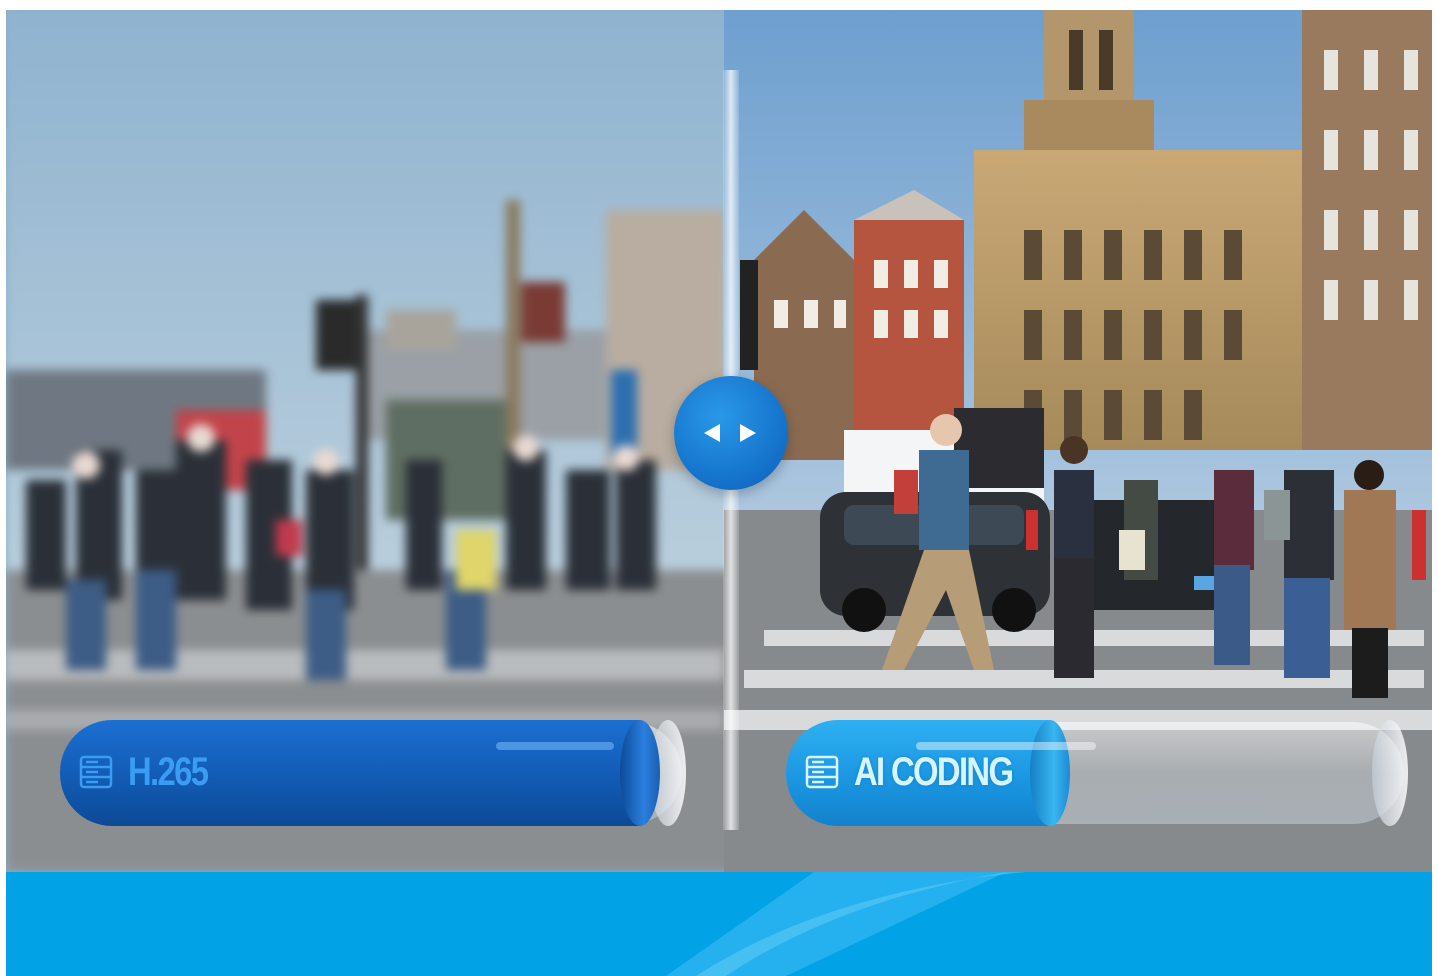 The width and height of the screenshot is (1438, 976). I want to click on footer-decor, so click(846, 924).